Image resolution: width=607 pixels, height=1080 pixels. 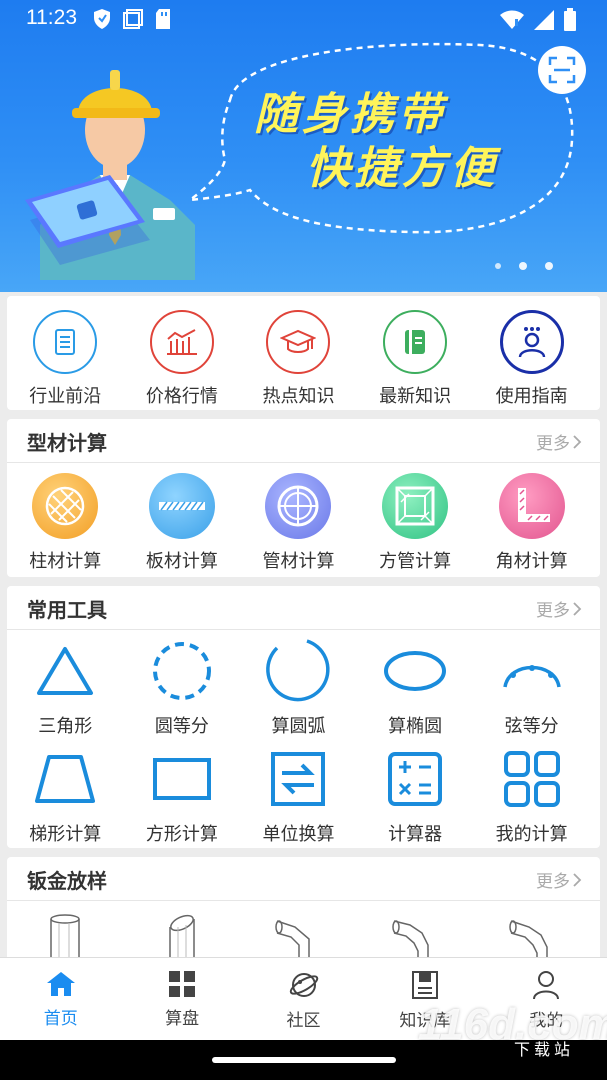 I want to click on calc-angle: 角材计算, so click(x=531, y=523).